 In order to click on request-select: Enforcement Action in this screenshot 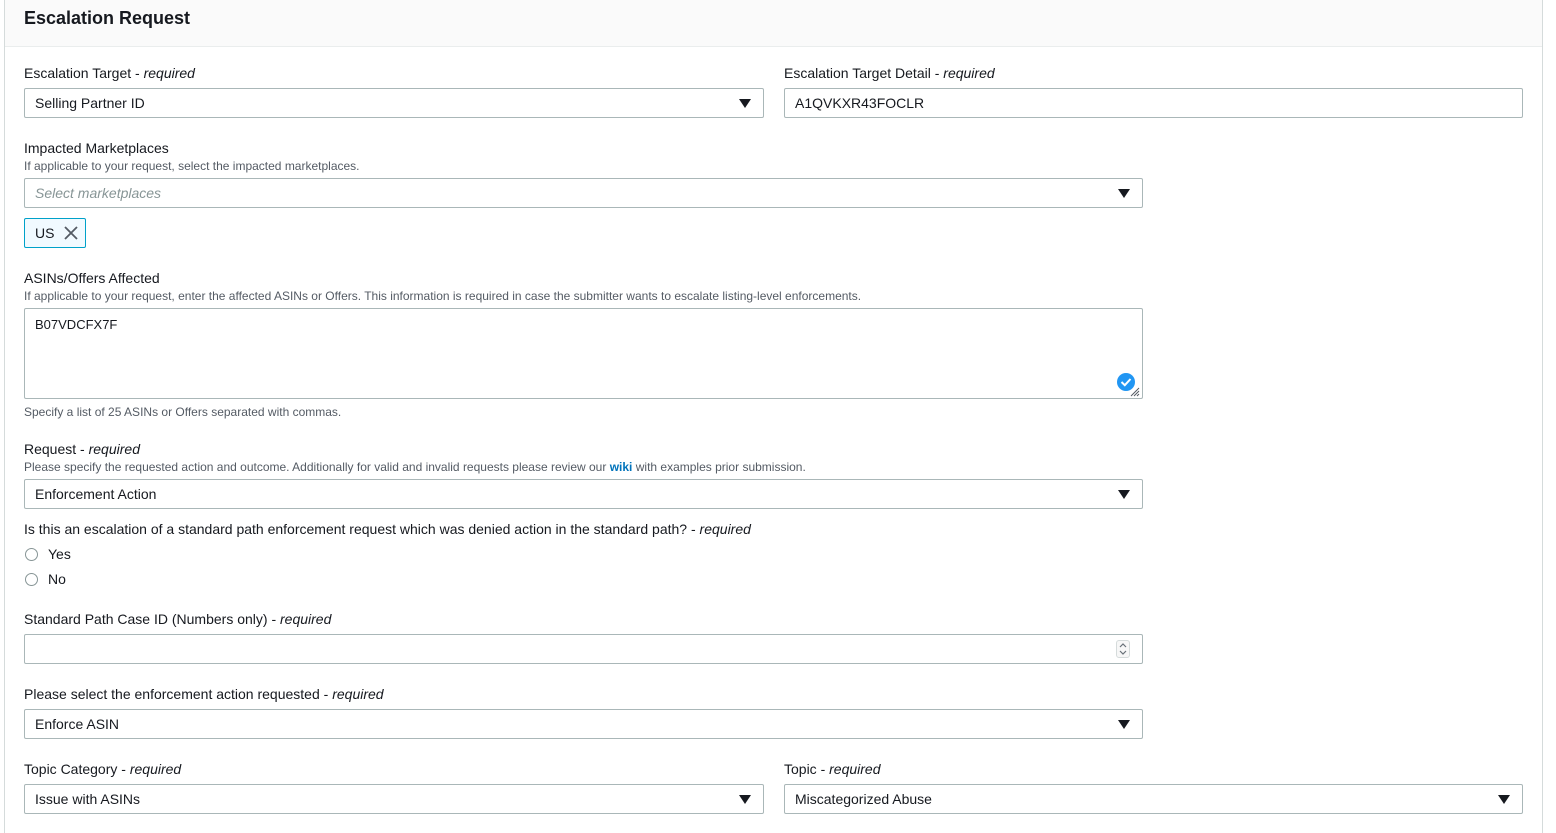, I will do `click(583, 494)`.